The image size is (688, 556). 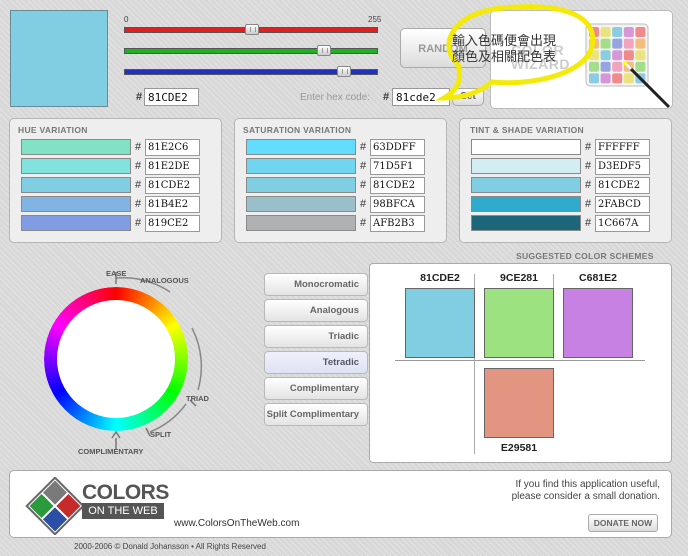 What do you see at coordinates (172, 204) in the screenshot?
I see `variation-hex-value: 81B4E2` at bounding box center [172, 204].